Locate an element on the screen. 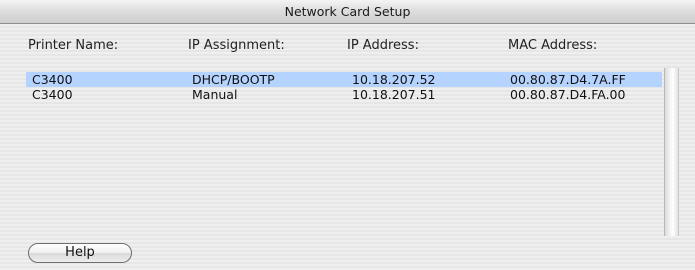 Image resolution: width=695 pixels, height=270 pixels. mac-address-cell: 00.80.87.D4.7A.FF is located at coordinates (568, 79).